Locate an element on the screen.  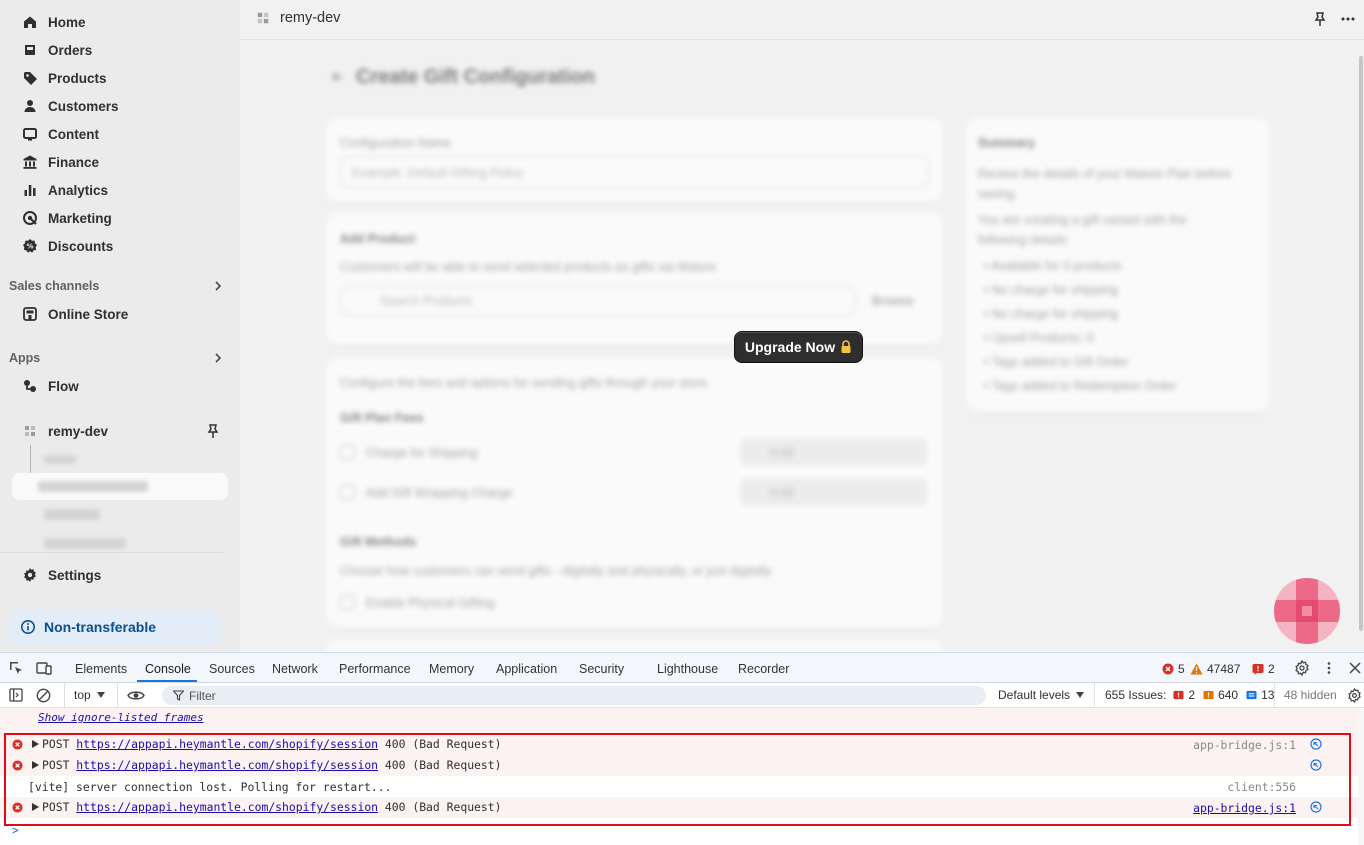
apps-label: Apps is located at coordinates (25, 358).